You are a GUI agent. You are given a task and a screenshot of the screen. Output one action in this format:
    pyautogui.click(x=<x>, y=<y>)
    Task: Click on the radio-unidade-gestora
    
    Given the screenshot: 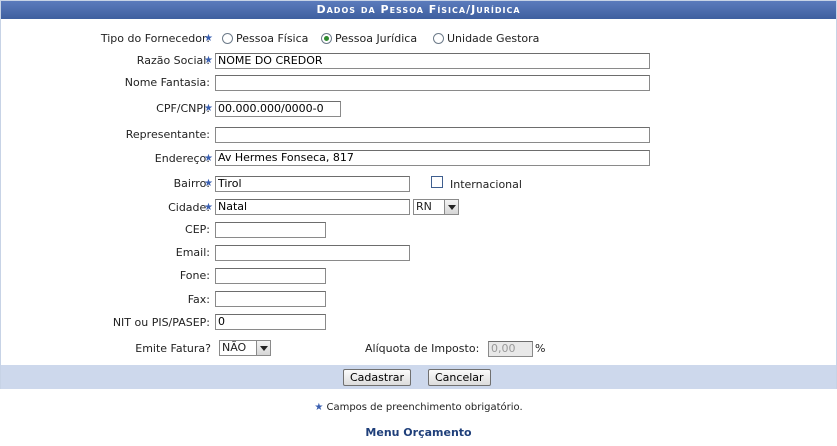 What is the action you would take?
    pyautogui.click(x=438, y=38)
    